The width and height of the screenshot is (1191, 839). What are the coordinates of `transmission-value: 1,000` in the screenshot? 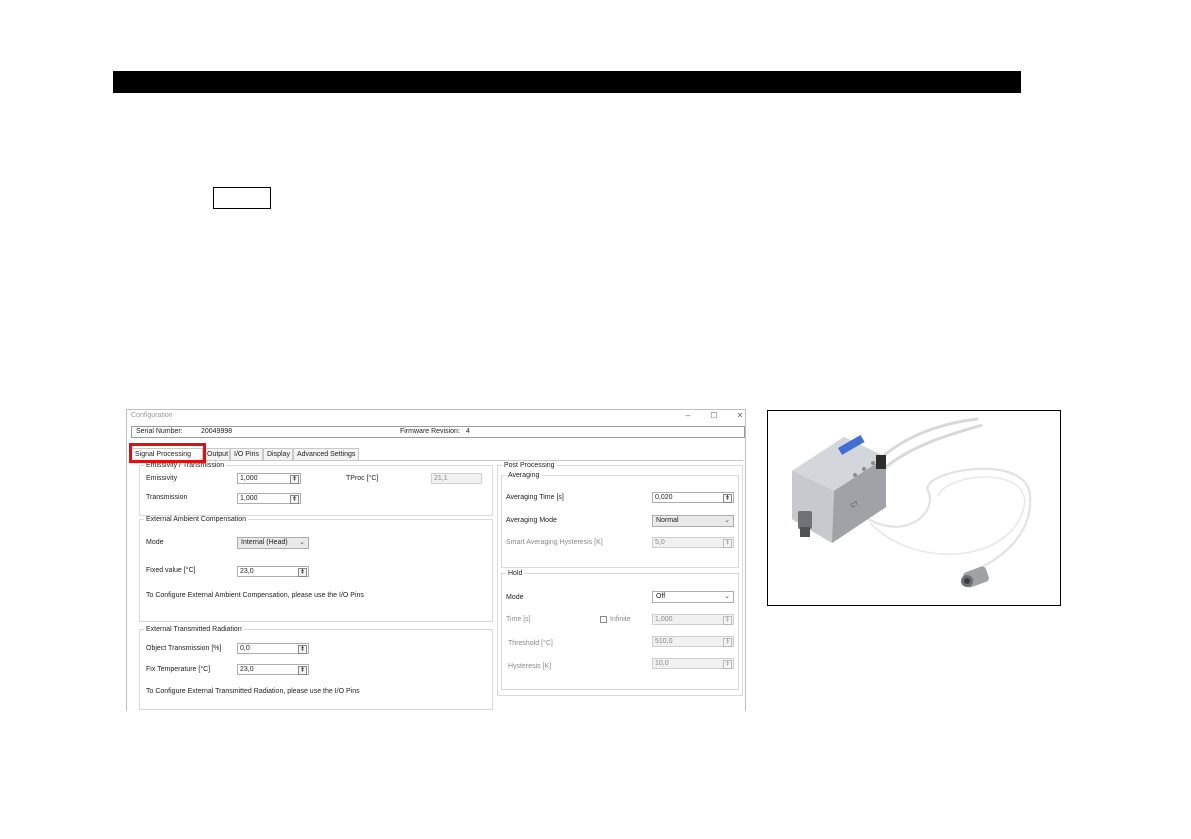 It's located at (249, 498).